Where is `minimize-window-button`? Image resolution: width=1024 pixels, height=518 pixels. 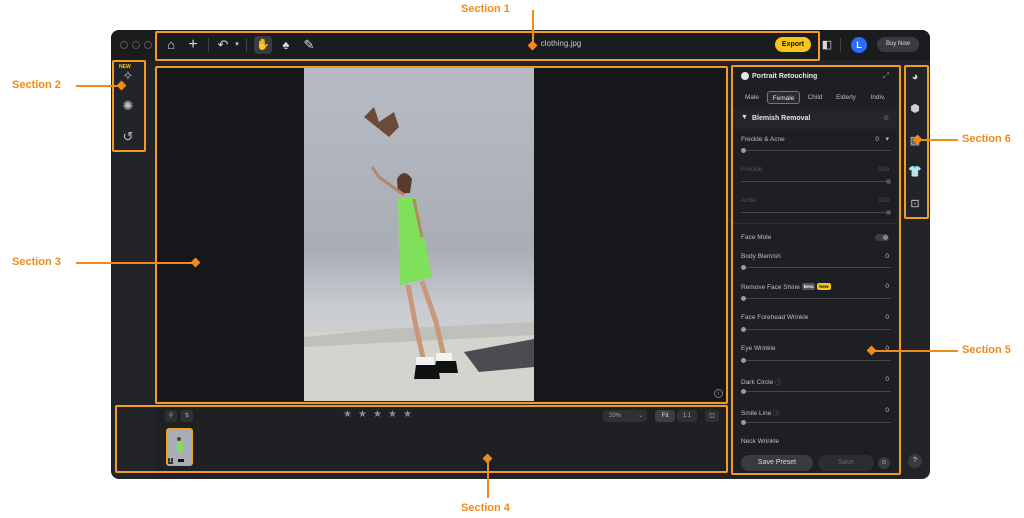 minimize-window-button is located at coordinates (136, 45).